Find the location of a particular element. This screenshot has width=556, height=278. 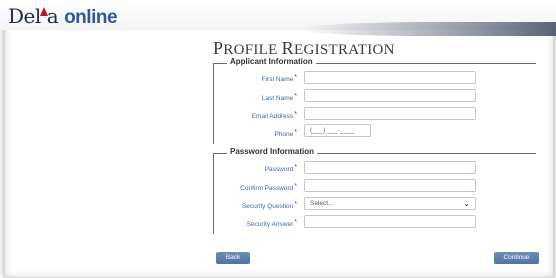

first-name-input is located at coordinates (390, 77).